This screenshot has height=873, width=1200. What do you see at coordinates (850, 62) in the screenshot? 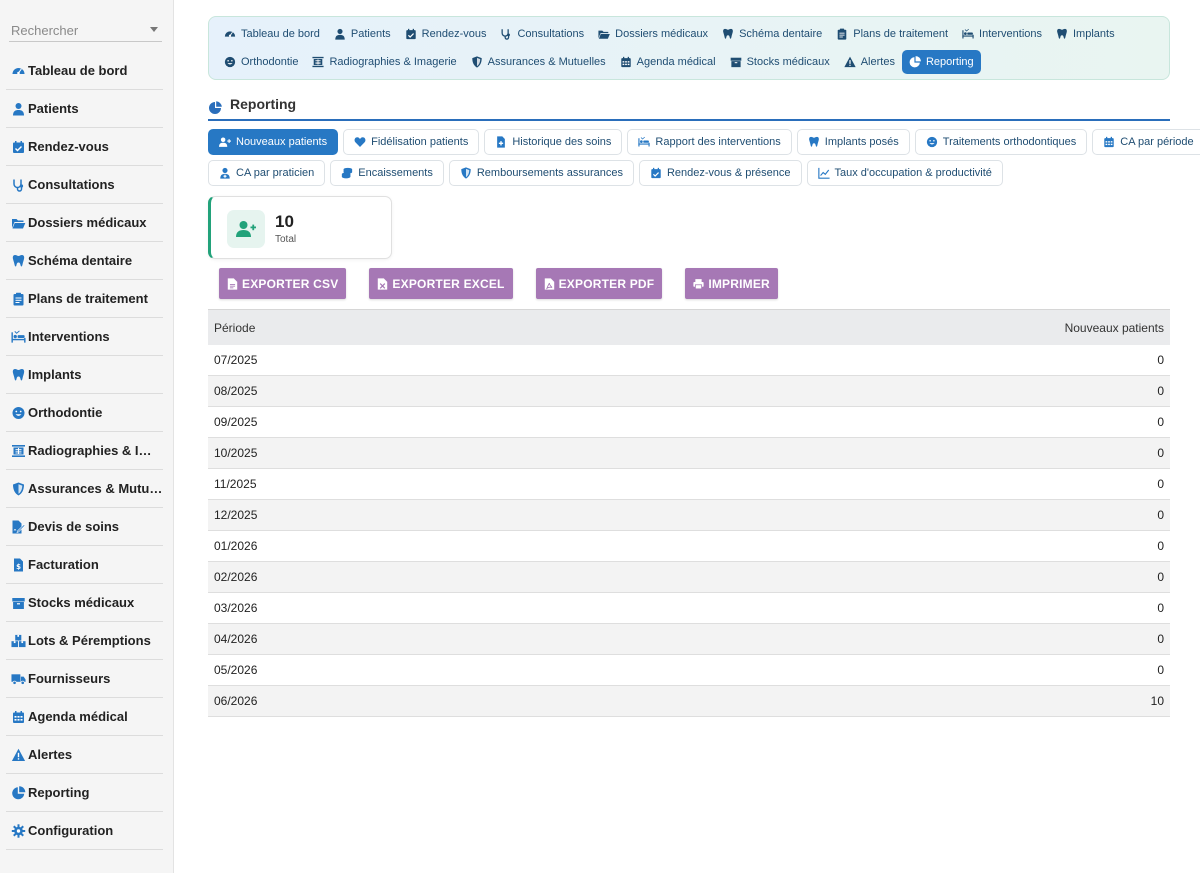
I see `warning-icon` at bounding box center [850, 62].